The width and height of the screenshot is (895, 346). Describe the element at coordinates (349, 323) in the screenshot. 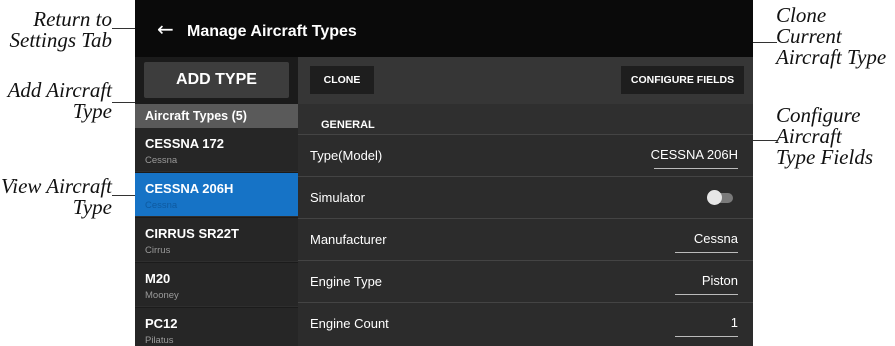

I see `field-label: Engine Count` at that location.